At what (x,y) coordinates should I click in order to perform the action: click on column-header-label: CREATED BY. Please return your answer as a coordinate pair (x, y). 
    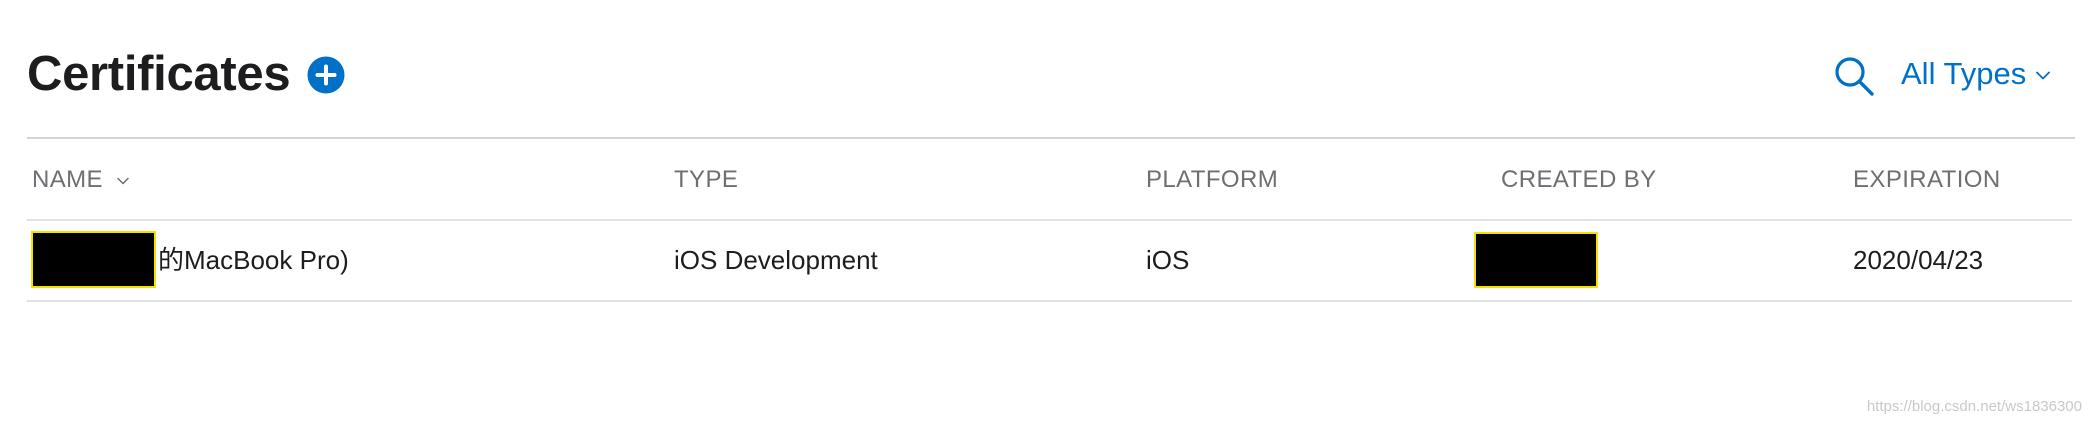
    Looking at the image, I should click on (1579, 179).